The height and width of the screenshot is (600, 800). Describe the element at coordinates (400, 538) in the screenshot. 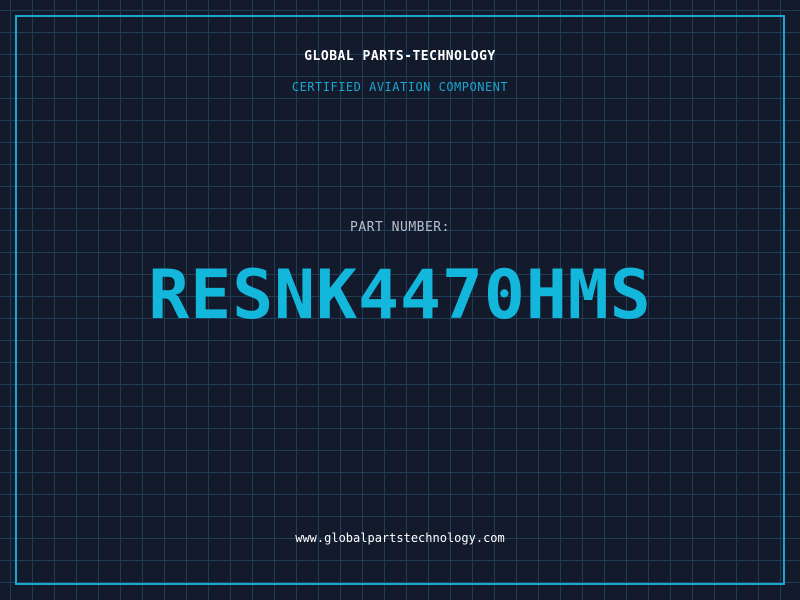

I see `website-url: www.globalpartstechnology.com` at that location.